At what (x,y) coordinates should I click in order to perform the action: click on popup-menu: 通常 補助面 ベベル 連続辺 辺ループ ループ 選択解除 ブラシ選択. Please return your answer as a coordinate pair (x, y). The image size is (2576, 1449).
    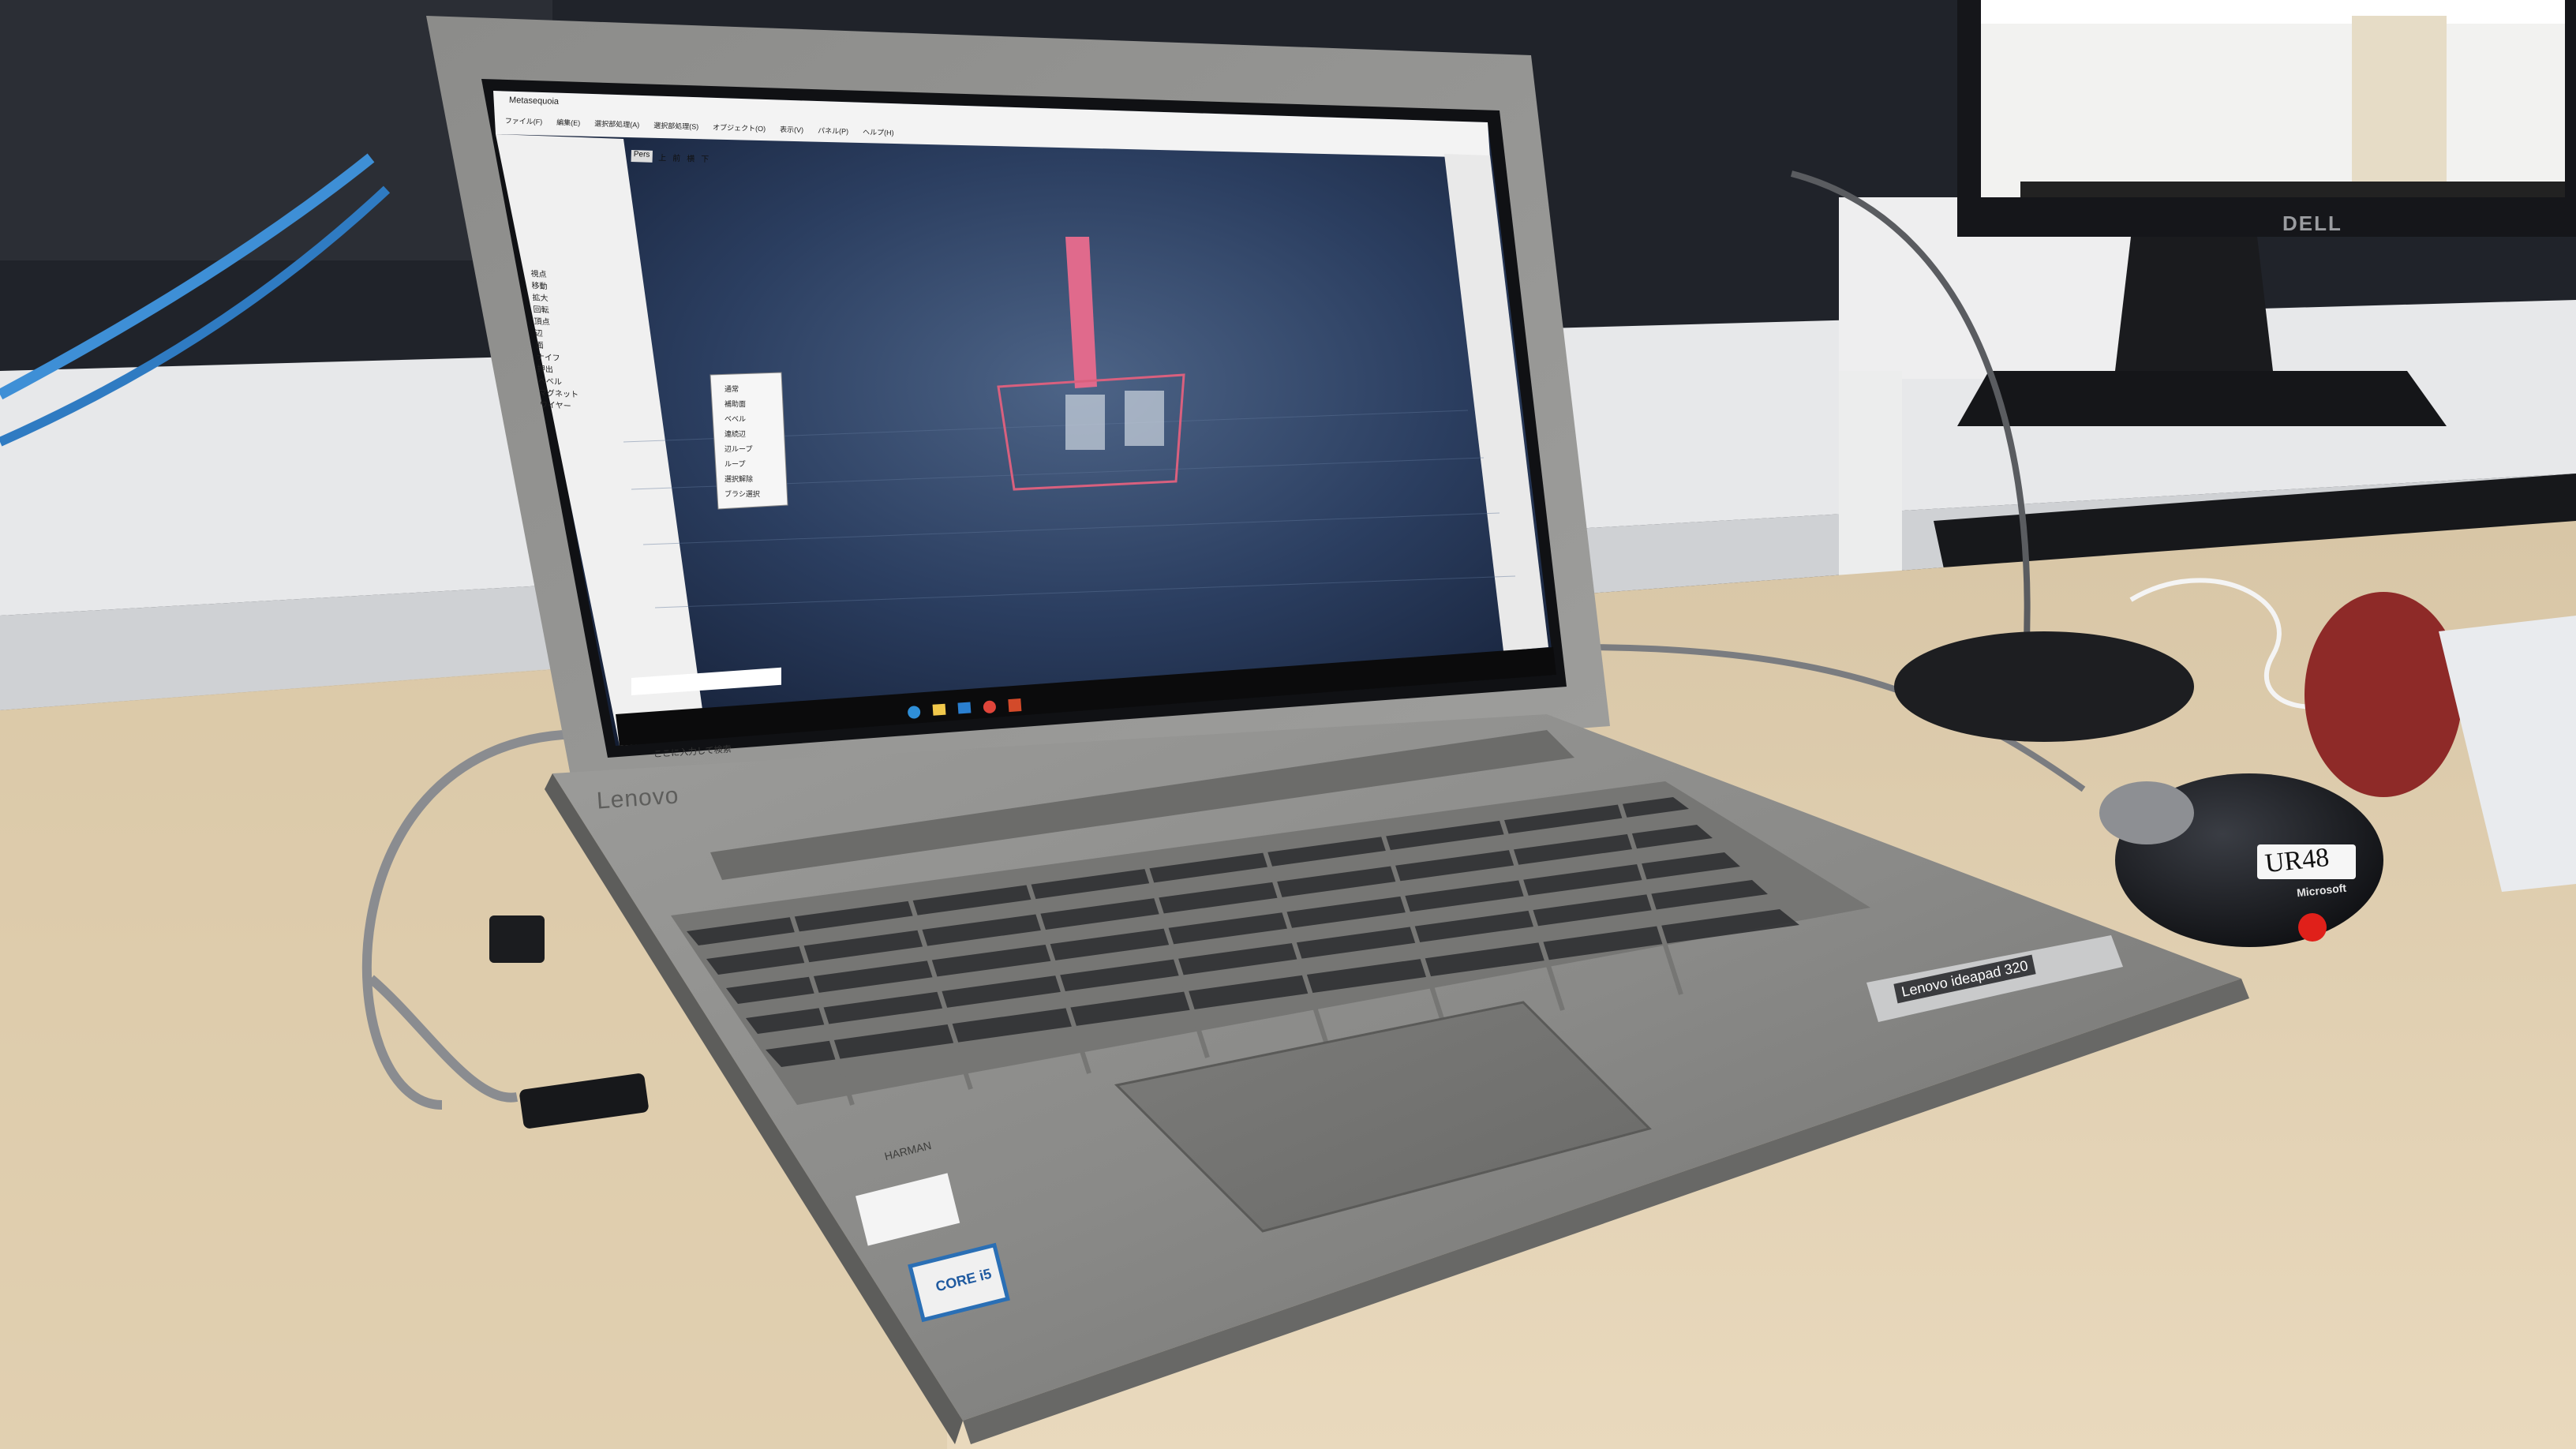
    Looking at the image, I should click on (742, 442).